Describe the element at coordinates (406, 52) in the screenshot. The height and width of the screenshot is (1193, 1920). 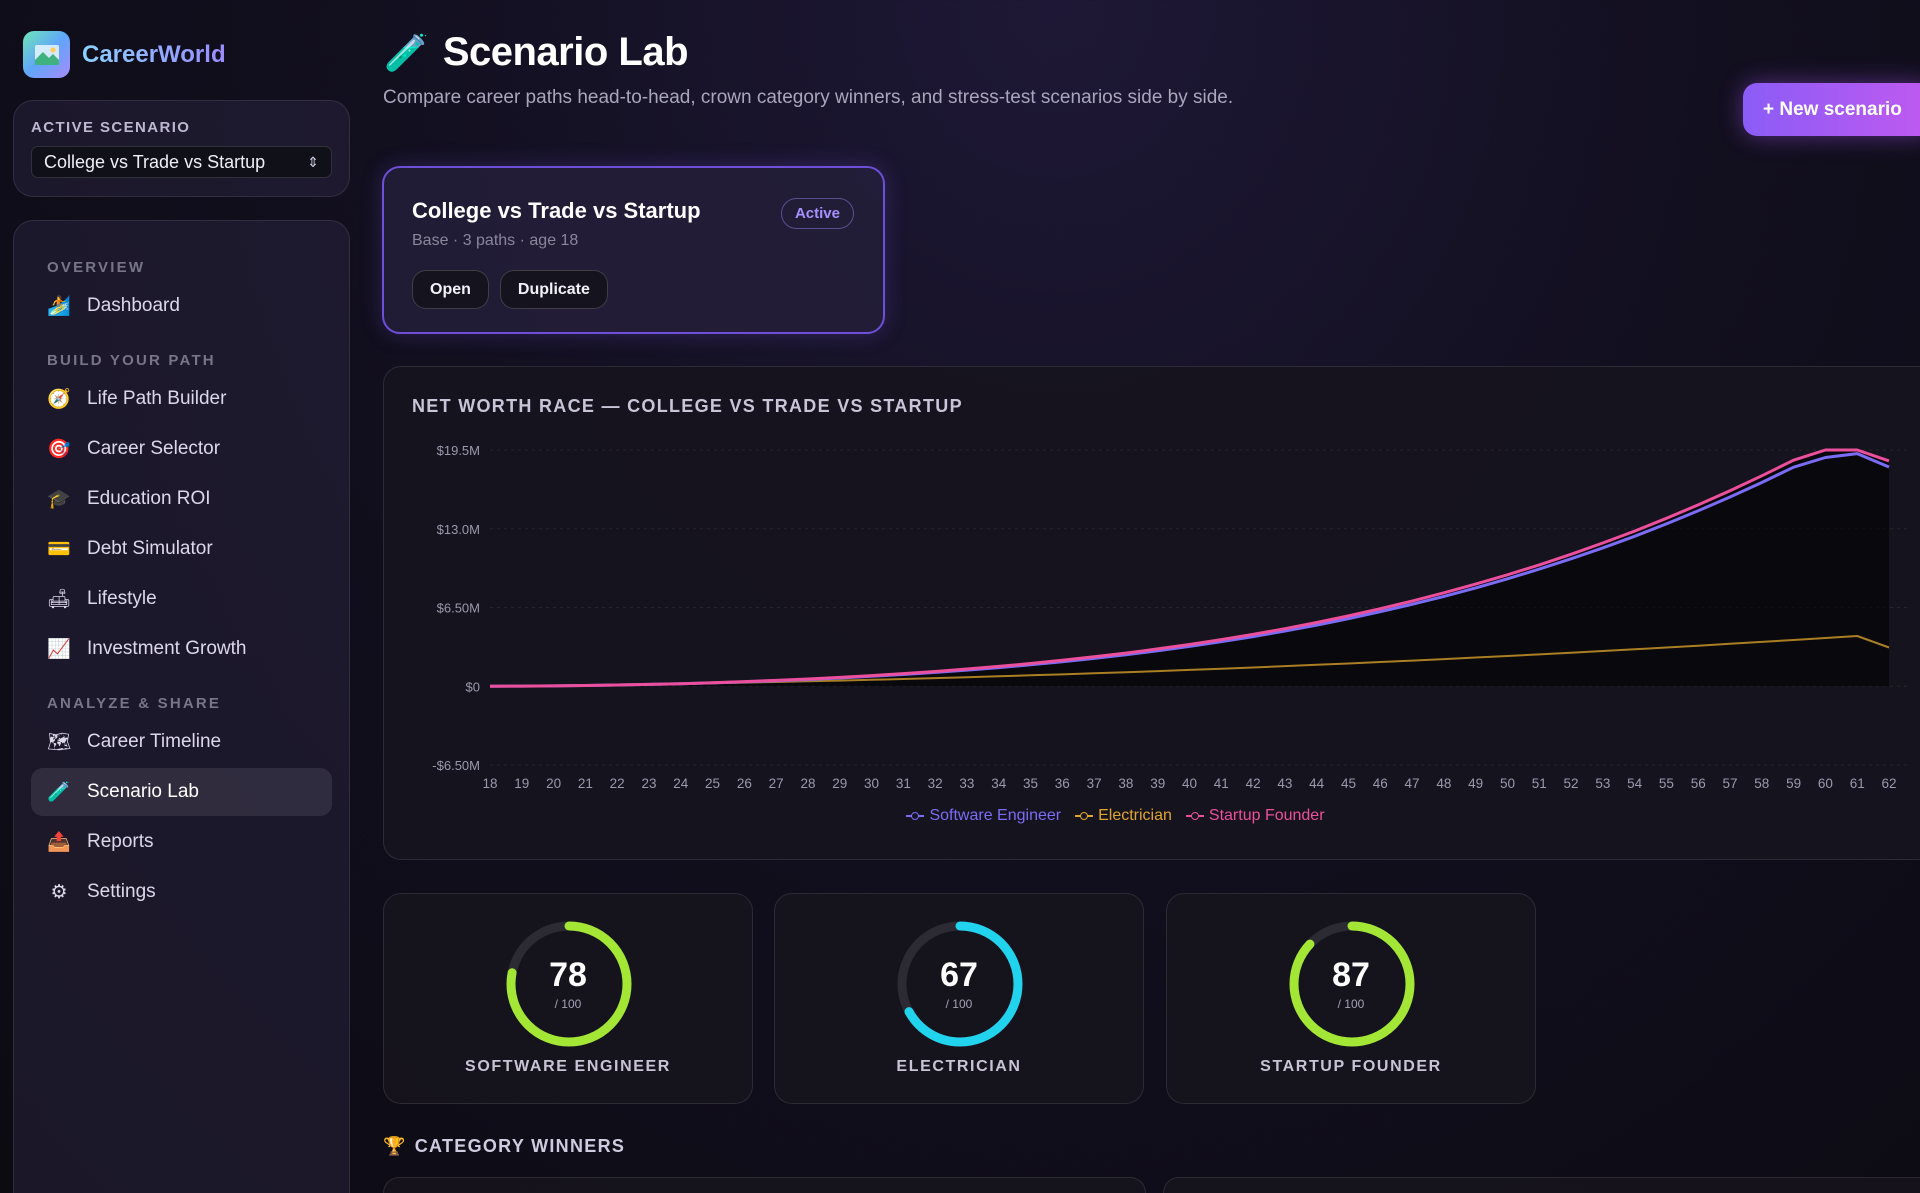
I see `test-tube-icon: 🧪` at that location.